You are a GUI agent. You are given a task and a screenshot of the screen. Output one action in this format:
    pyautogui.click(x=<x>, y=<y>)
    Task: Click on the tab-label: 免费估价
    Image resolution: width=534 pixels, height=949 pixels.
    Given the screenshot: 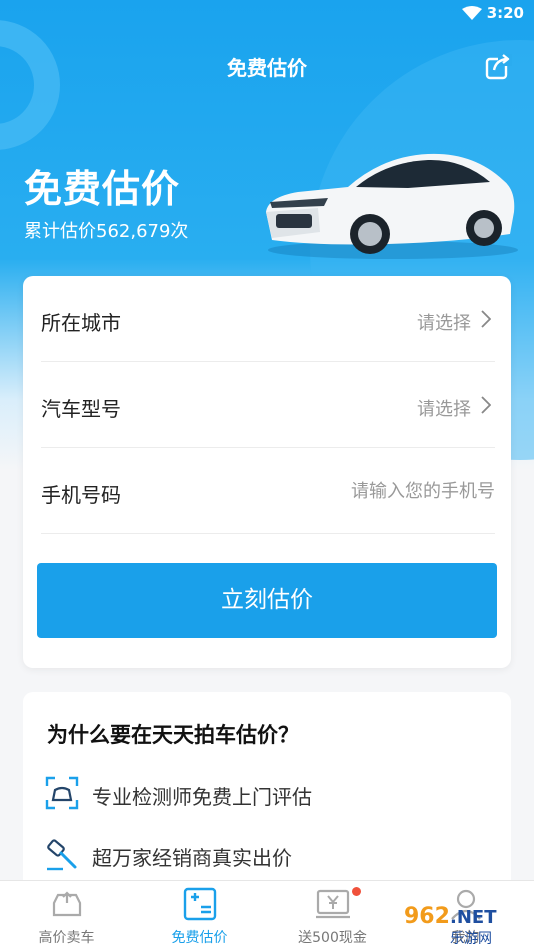 What is the action you would take?
    pyautogui.click(x=199, y=938)
    